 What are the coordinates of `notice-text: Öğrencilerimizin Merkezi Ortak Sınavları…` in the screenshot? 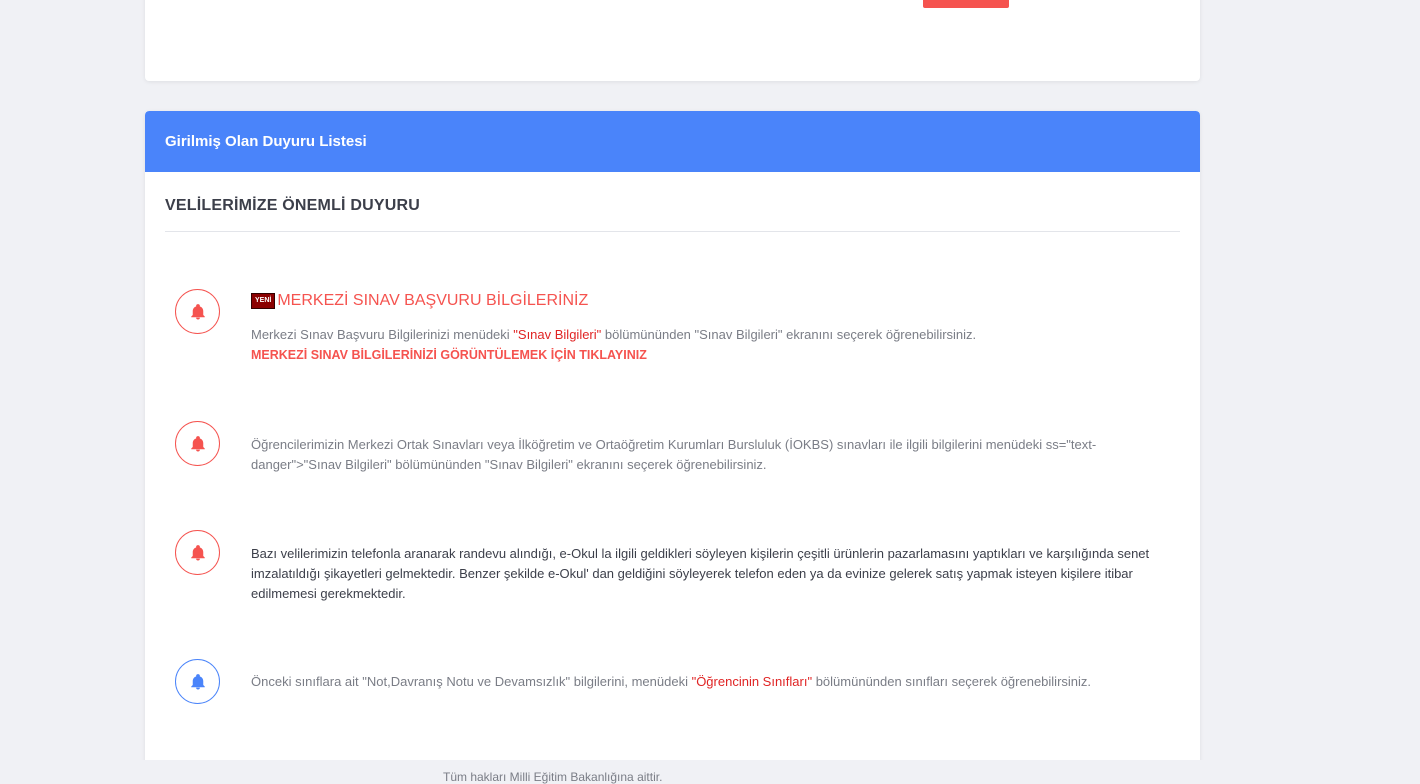 It's located at (674, 454).